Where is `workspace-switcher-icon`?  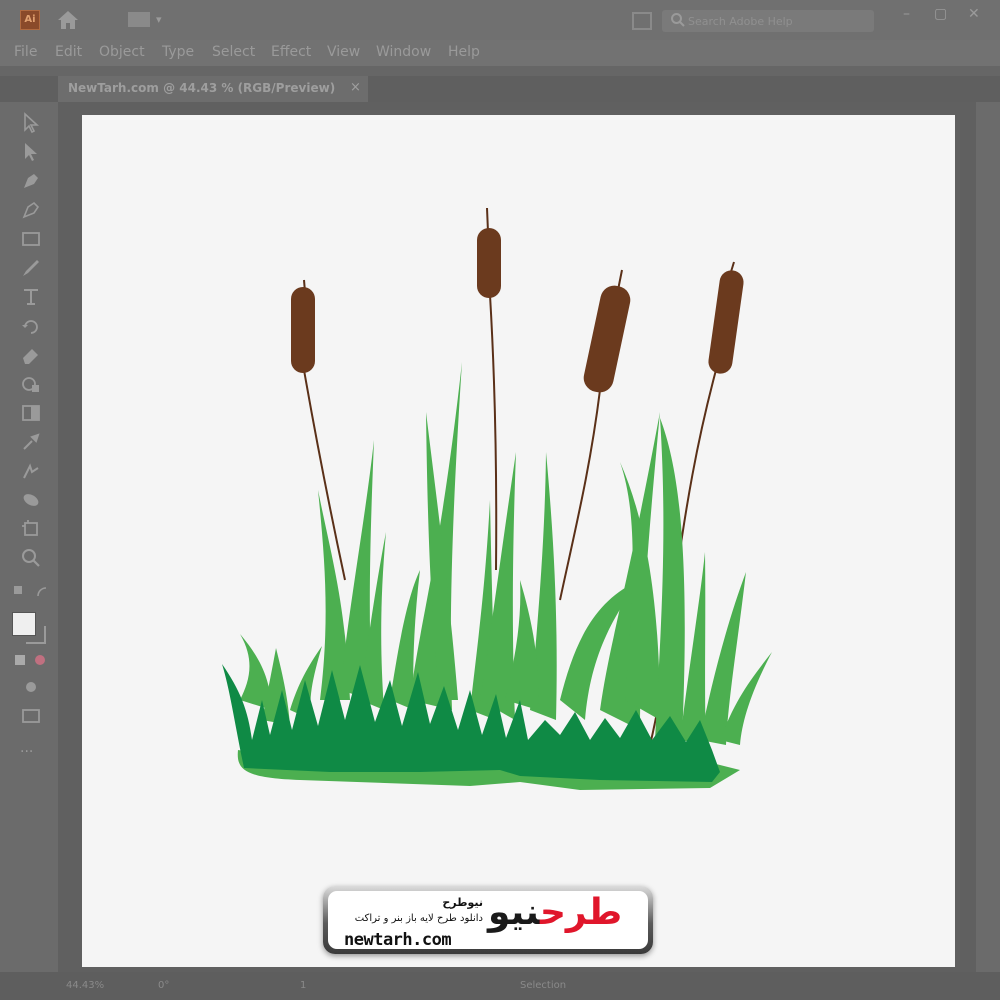
workspace-switcher-icon is located at coordinates (139, 19).